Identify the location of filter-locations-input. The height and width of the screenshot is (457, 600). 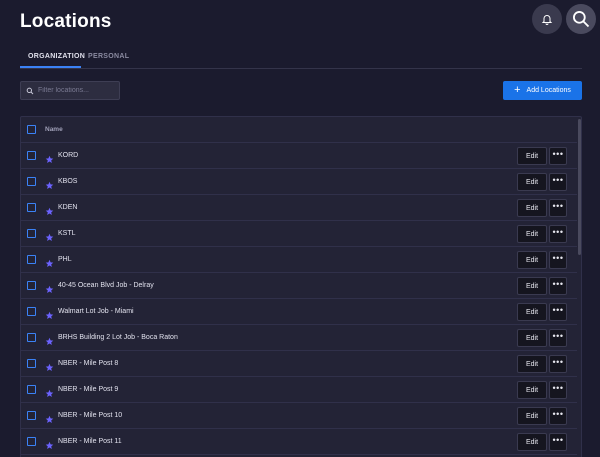
(78, 90).